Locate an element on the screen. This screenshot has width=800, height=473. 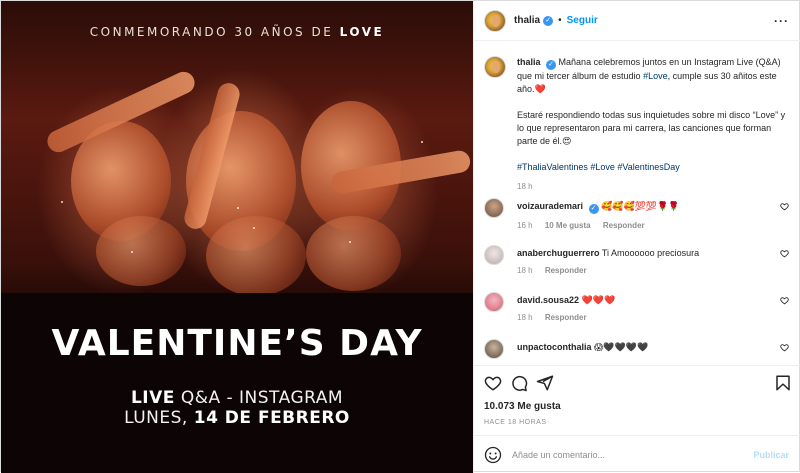
comment-likes: 10 Me gusta is located at coordinates (568, 225).